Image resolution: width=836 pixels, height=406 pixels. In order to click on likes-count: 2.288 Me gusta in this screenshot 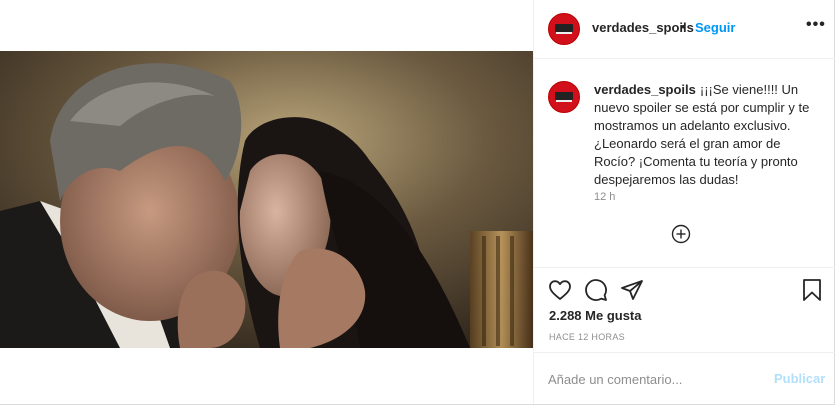, I will do `click(595, 315)`.